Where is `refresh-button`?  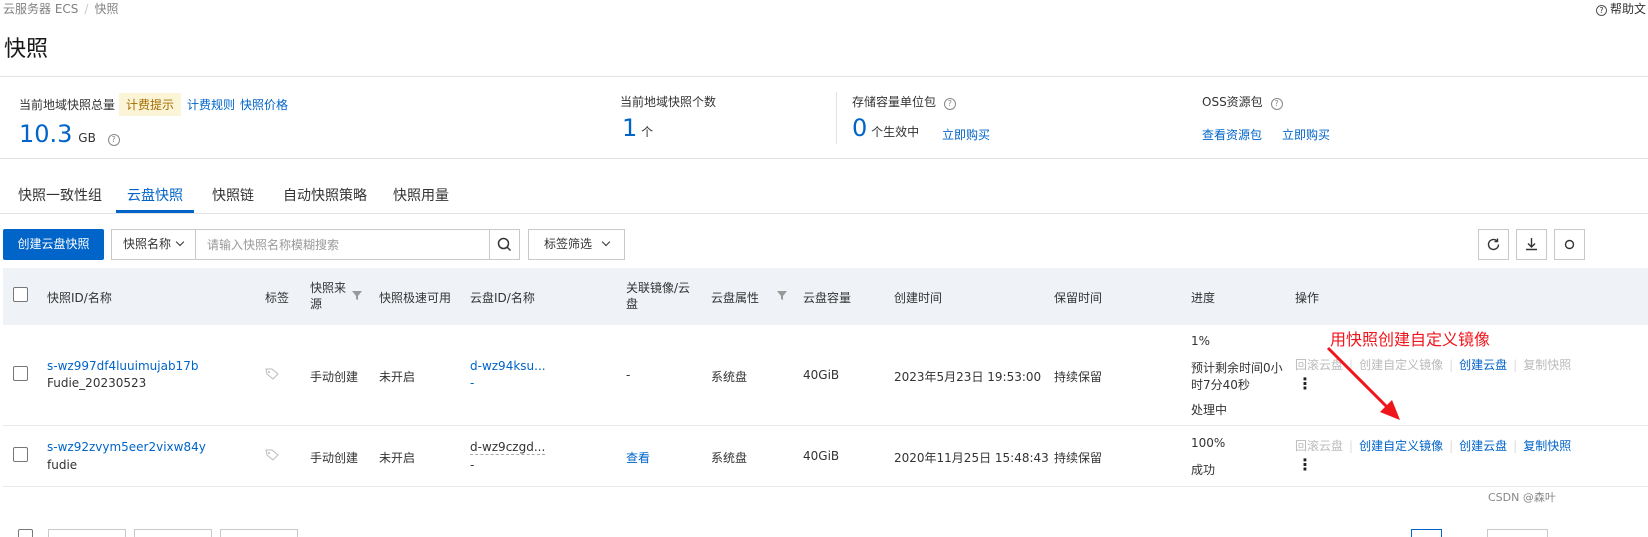
refresh-button is located at coordinates (1493, 244).